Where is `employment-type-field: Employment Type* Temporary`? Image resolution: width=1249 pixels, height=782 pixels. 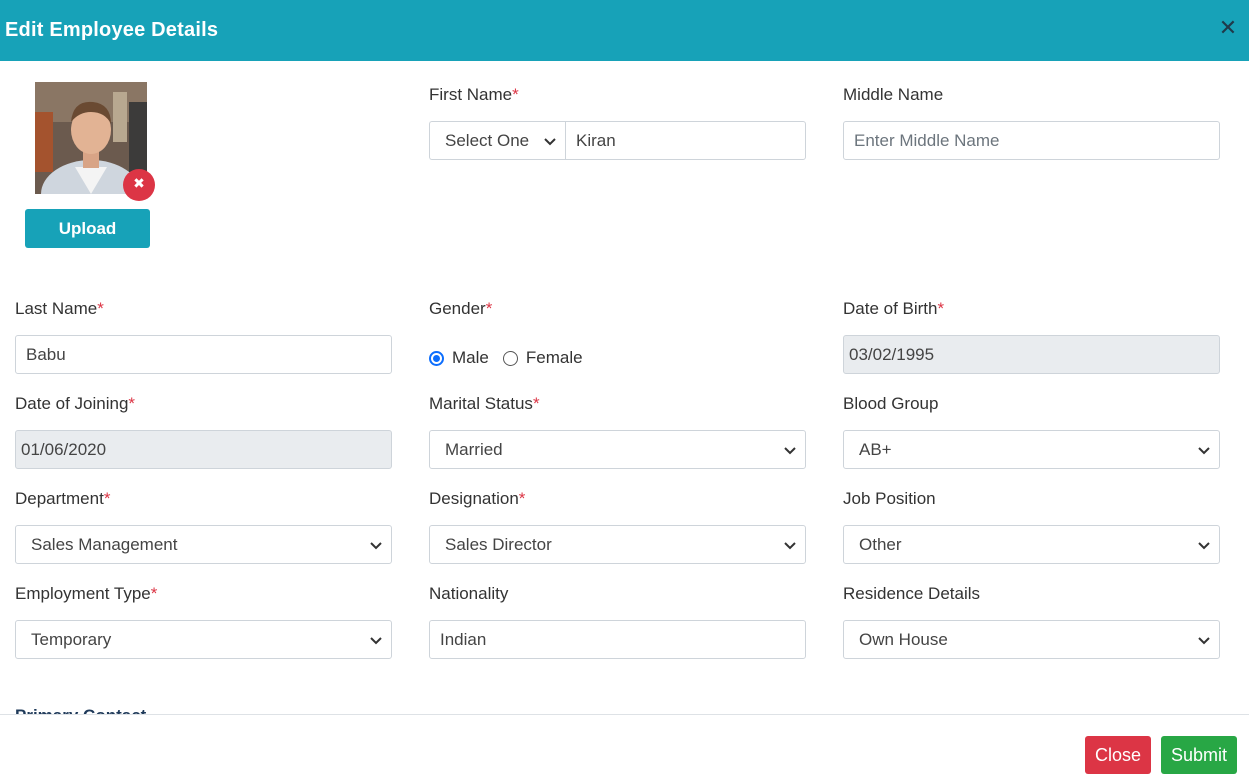
employment-type-field: Employment Type* Temporary is located at coordinates (203, 620).